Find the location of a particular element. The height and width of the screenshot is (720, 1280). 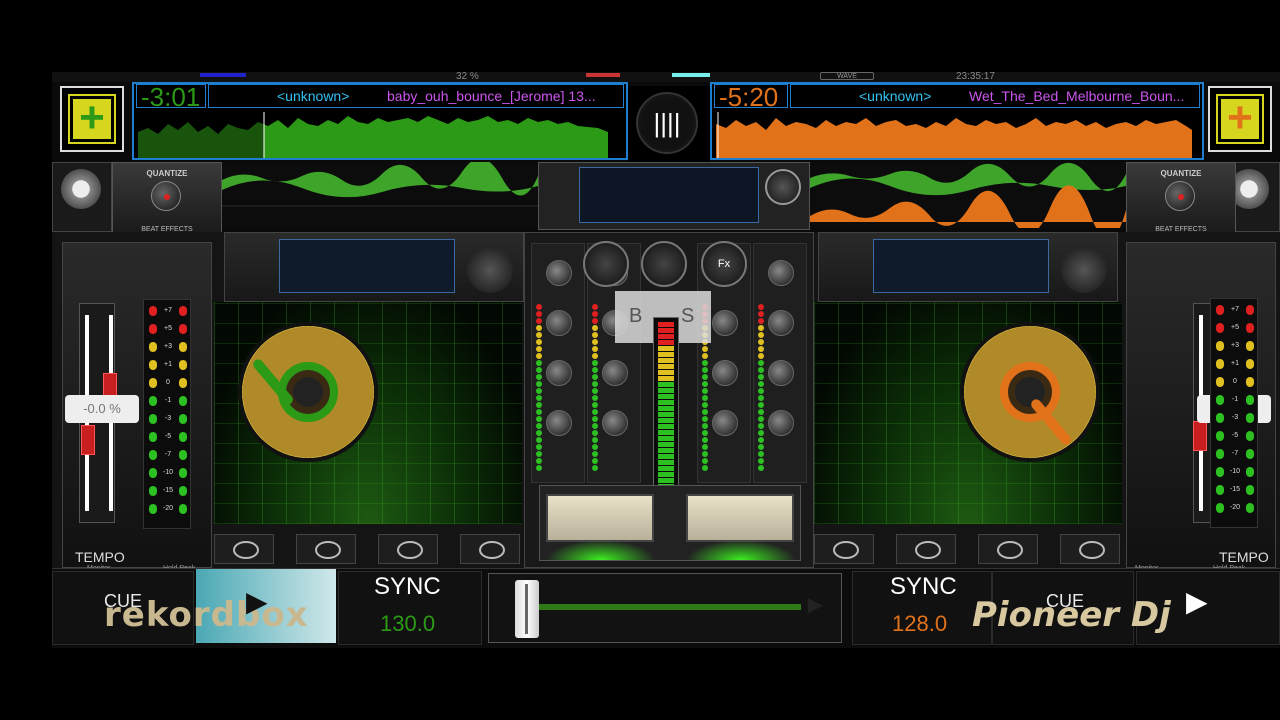

deck-b-vinyl is located at coordinates (1030, 392).